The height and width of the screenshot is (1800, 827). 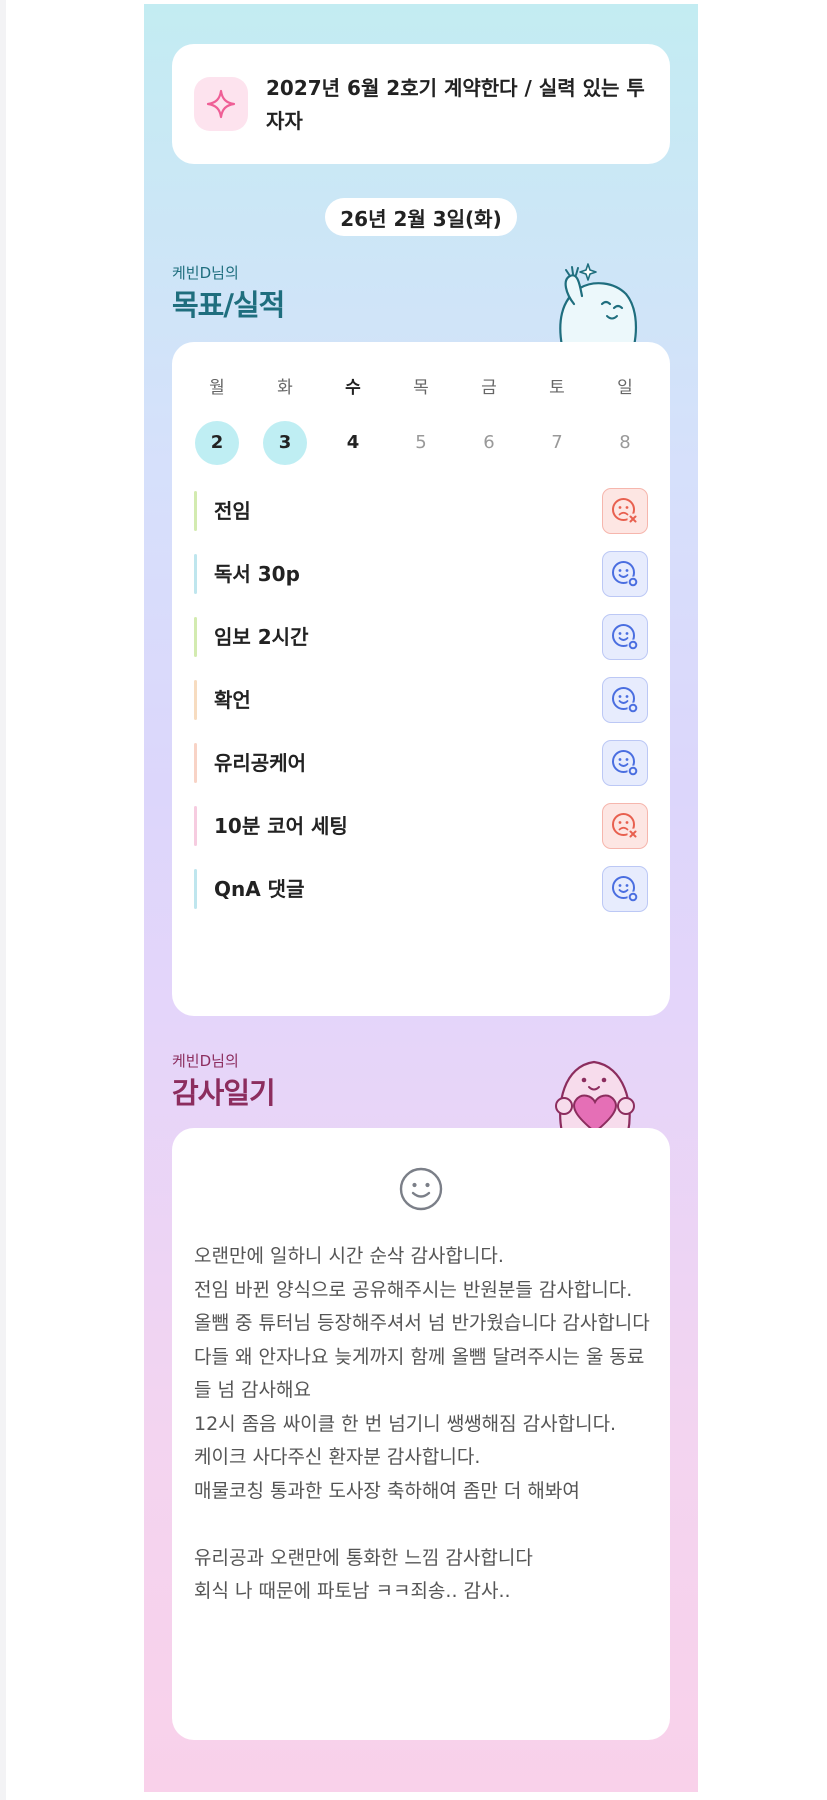 What do you see at coordinates (353, 443) in the screenshot?
I see `day-number: 4` at bounding box center [353, 443].